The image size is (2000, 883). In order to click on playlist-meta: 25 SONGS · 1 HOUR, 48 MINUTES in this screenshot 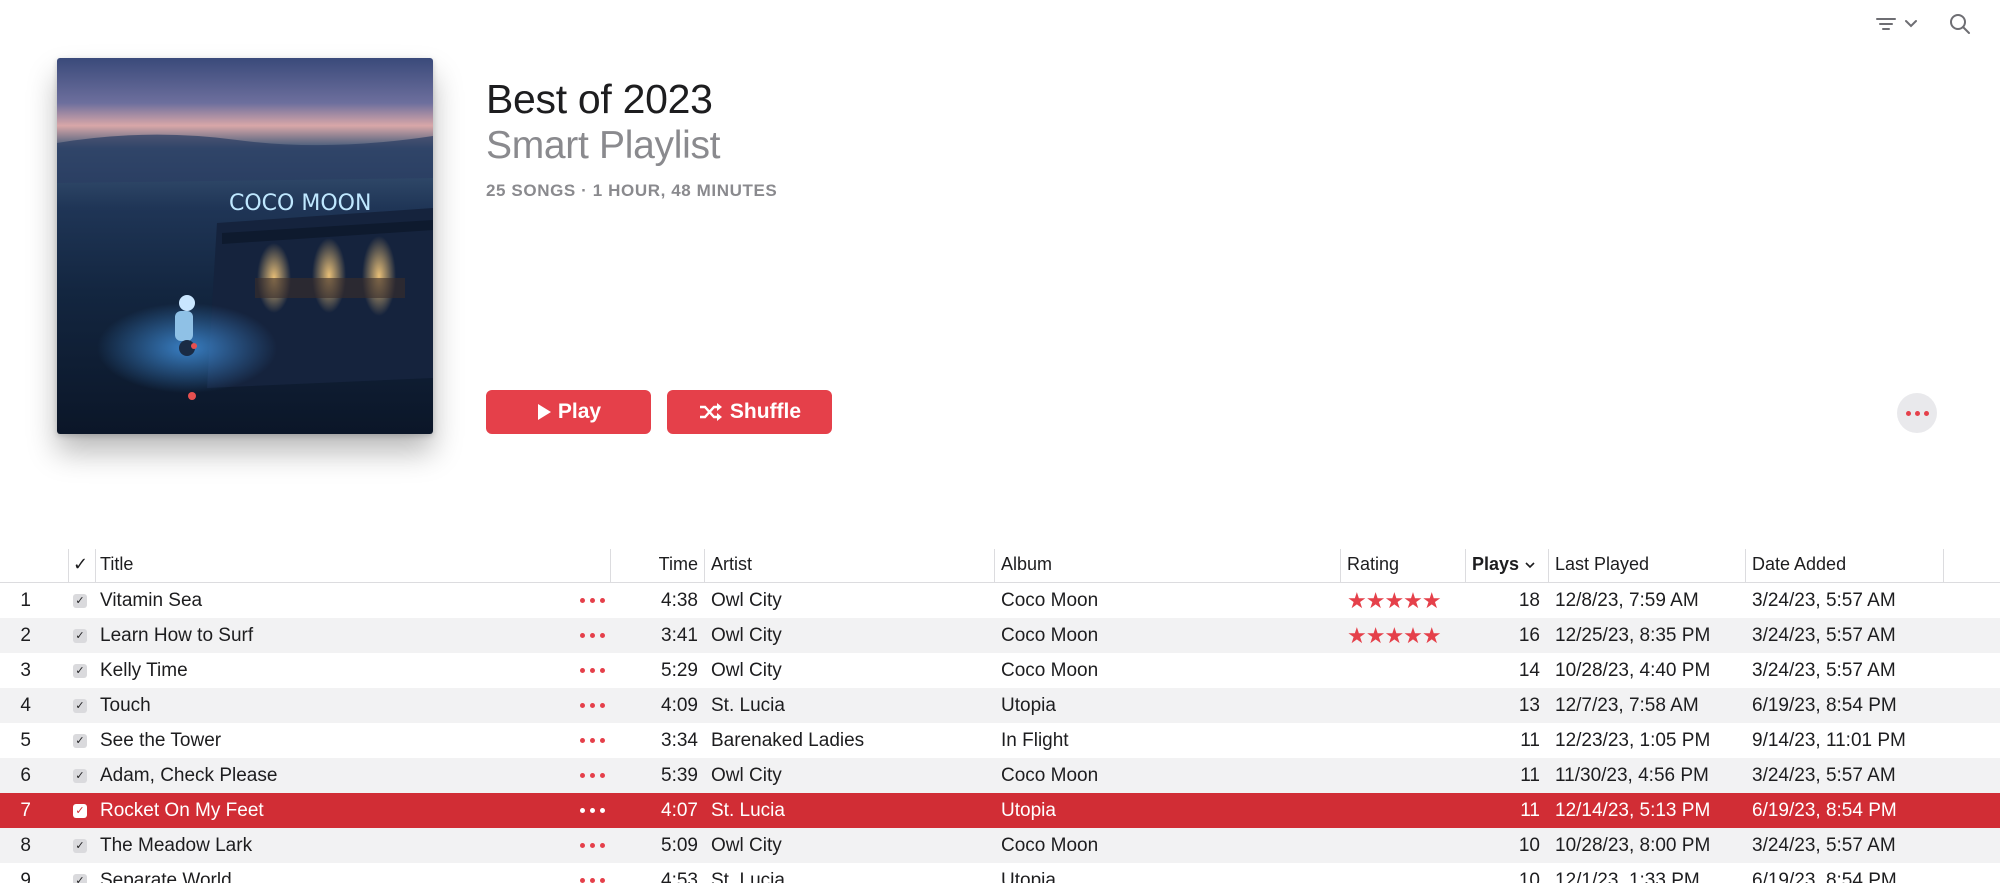, I will do `click(632, 190)`.